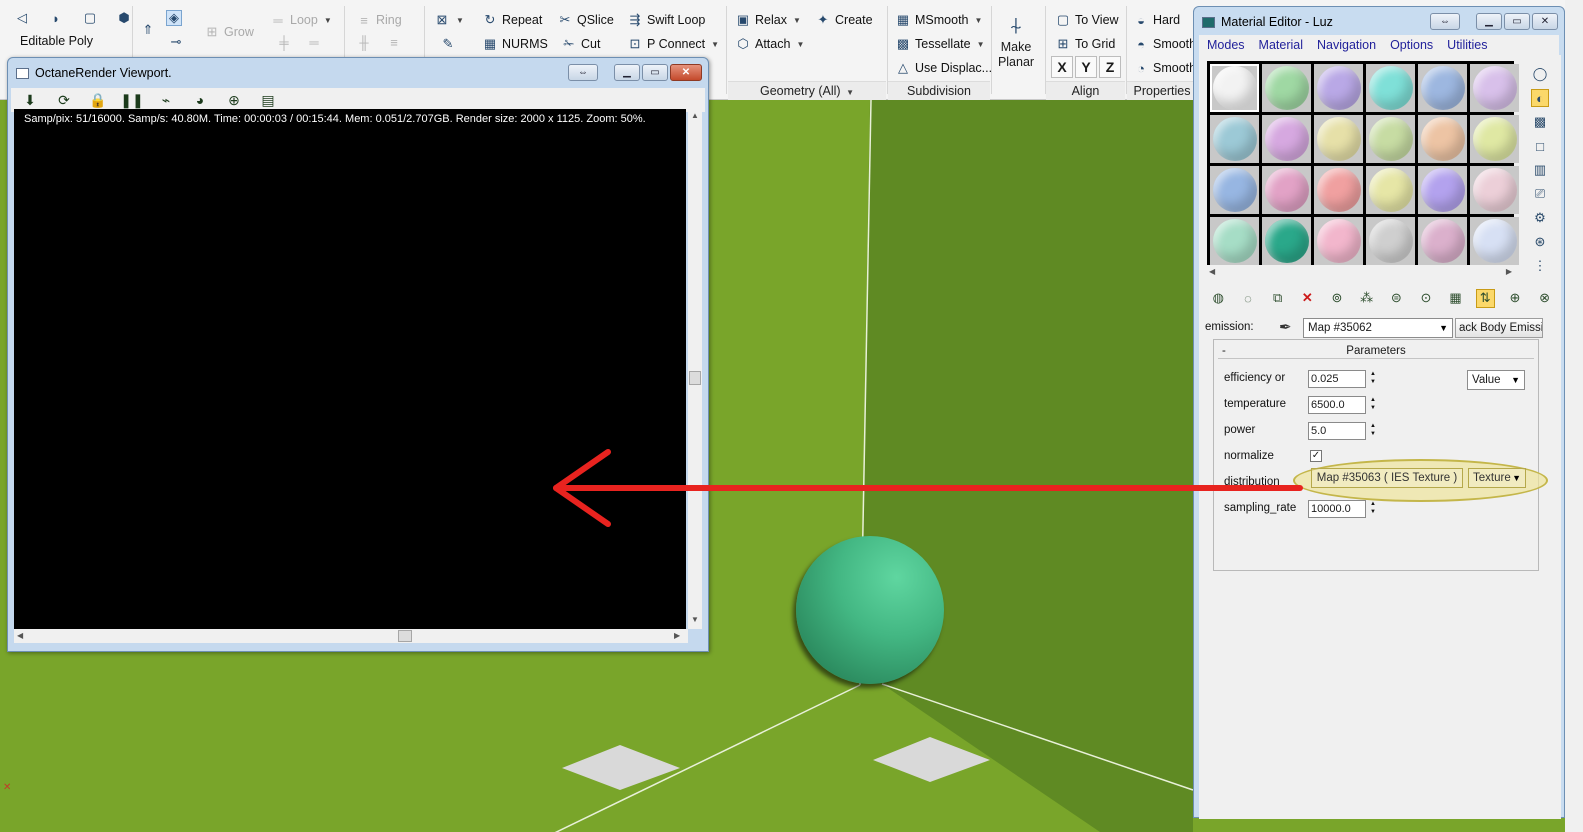 This screenshot has width=1583, height=832. Describe the element at coordinates (928, 488) in the screenshot. I see `annotation-arrow` at that location.